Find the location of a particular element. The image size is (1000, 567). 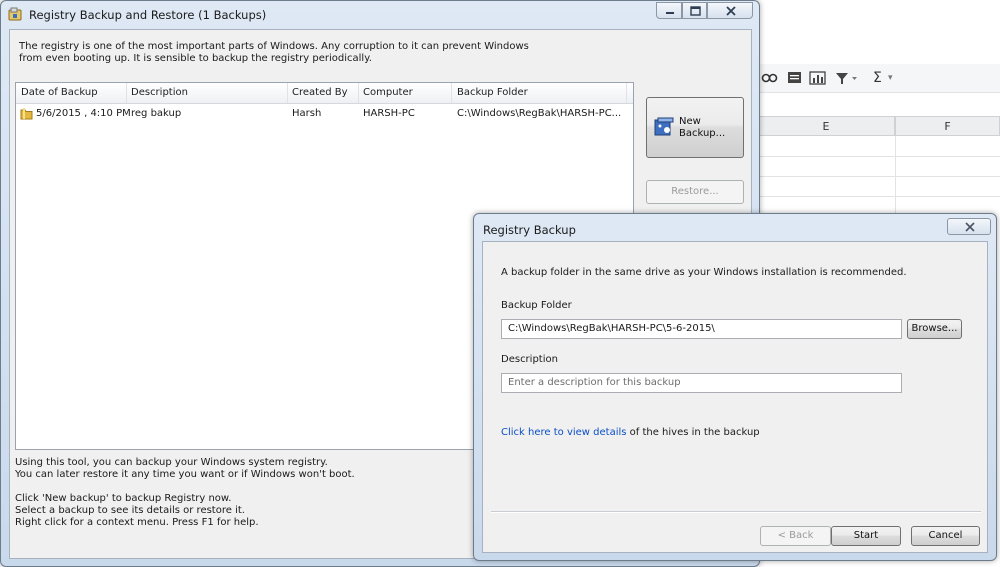

comment-icon is located at coordinates (795, 80).